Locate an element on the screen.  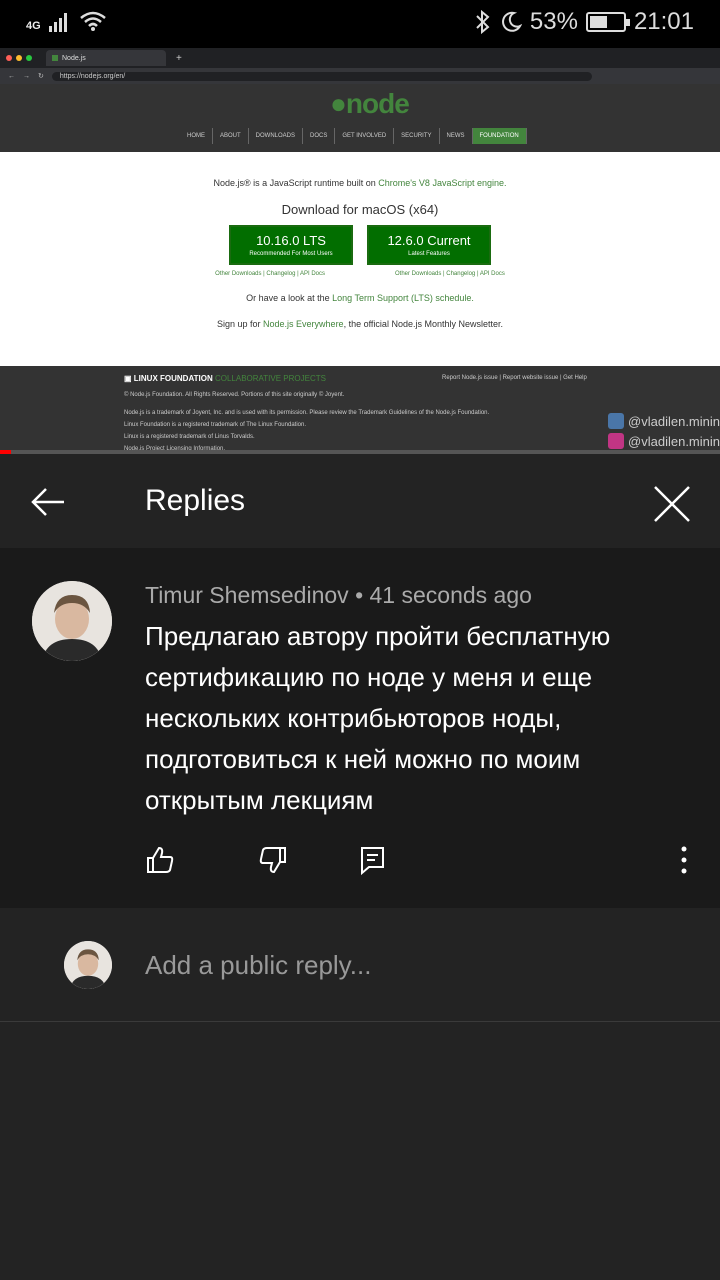
current-download-button: 12.6.0 Current Latest Features is located at coordinates (429, 245).